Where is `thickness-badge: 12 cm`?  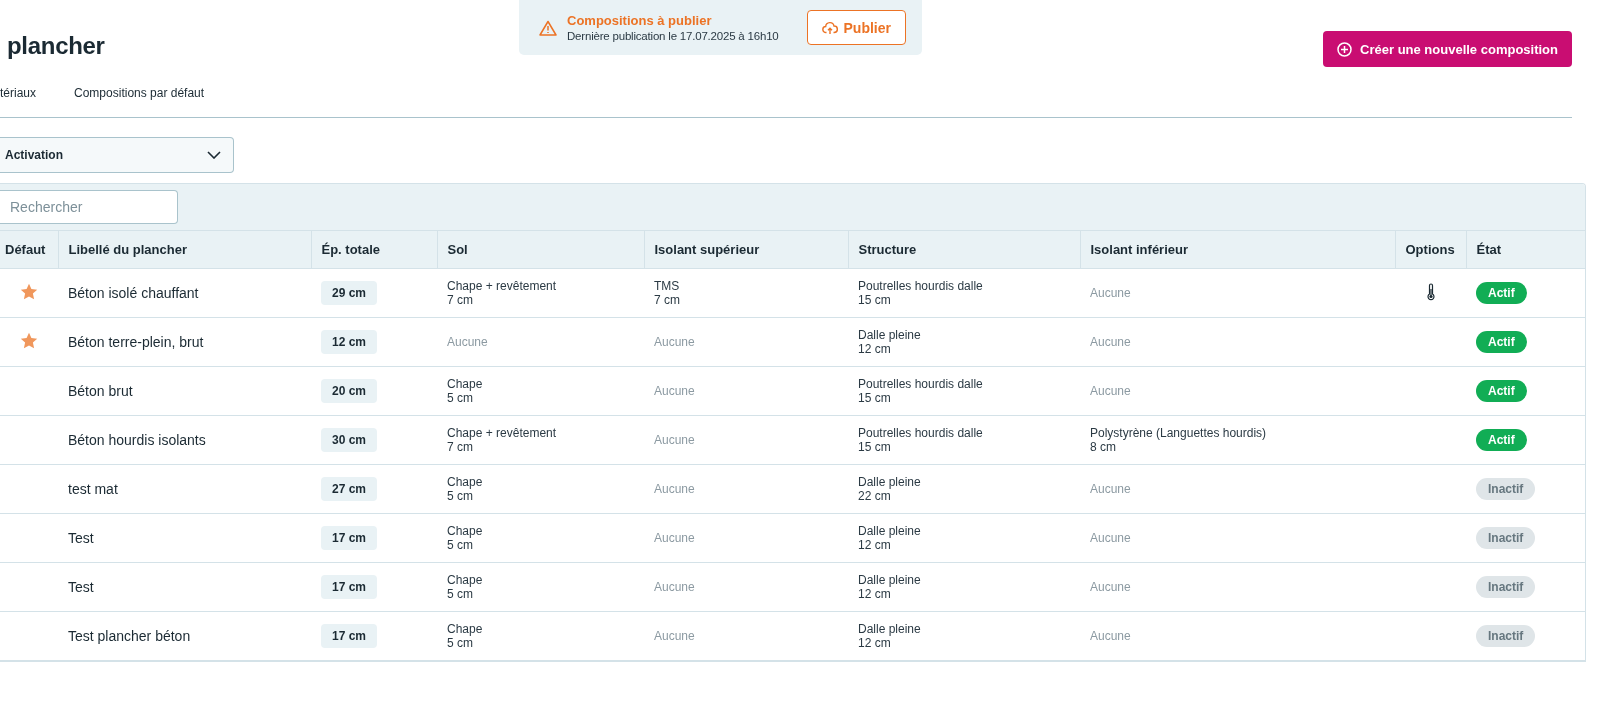
thickness-badge: 12 cm is located at coordinates (349, 342).